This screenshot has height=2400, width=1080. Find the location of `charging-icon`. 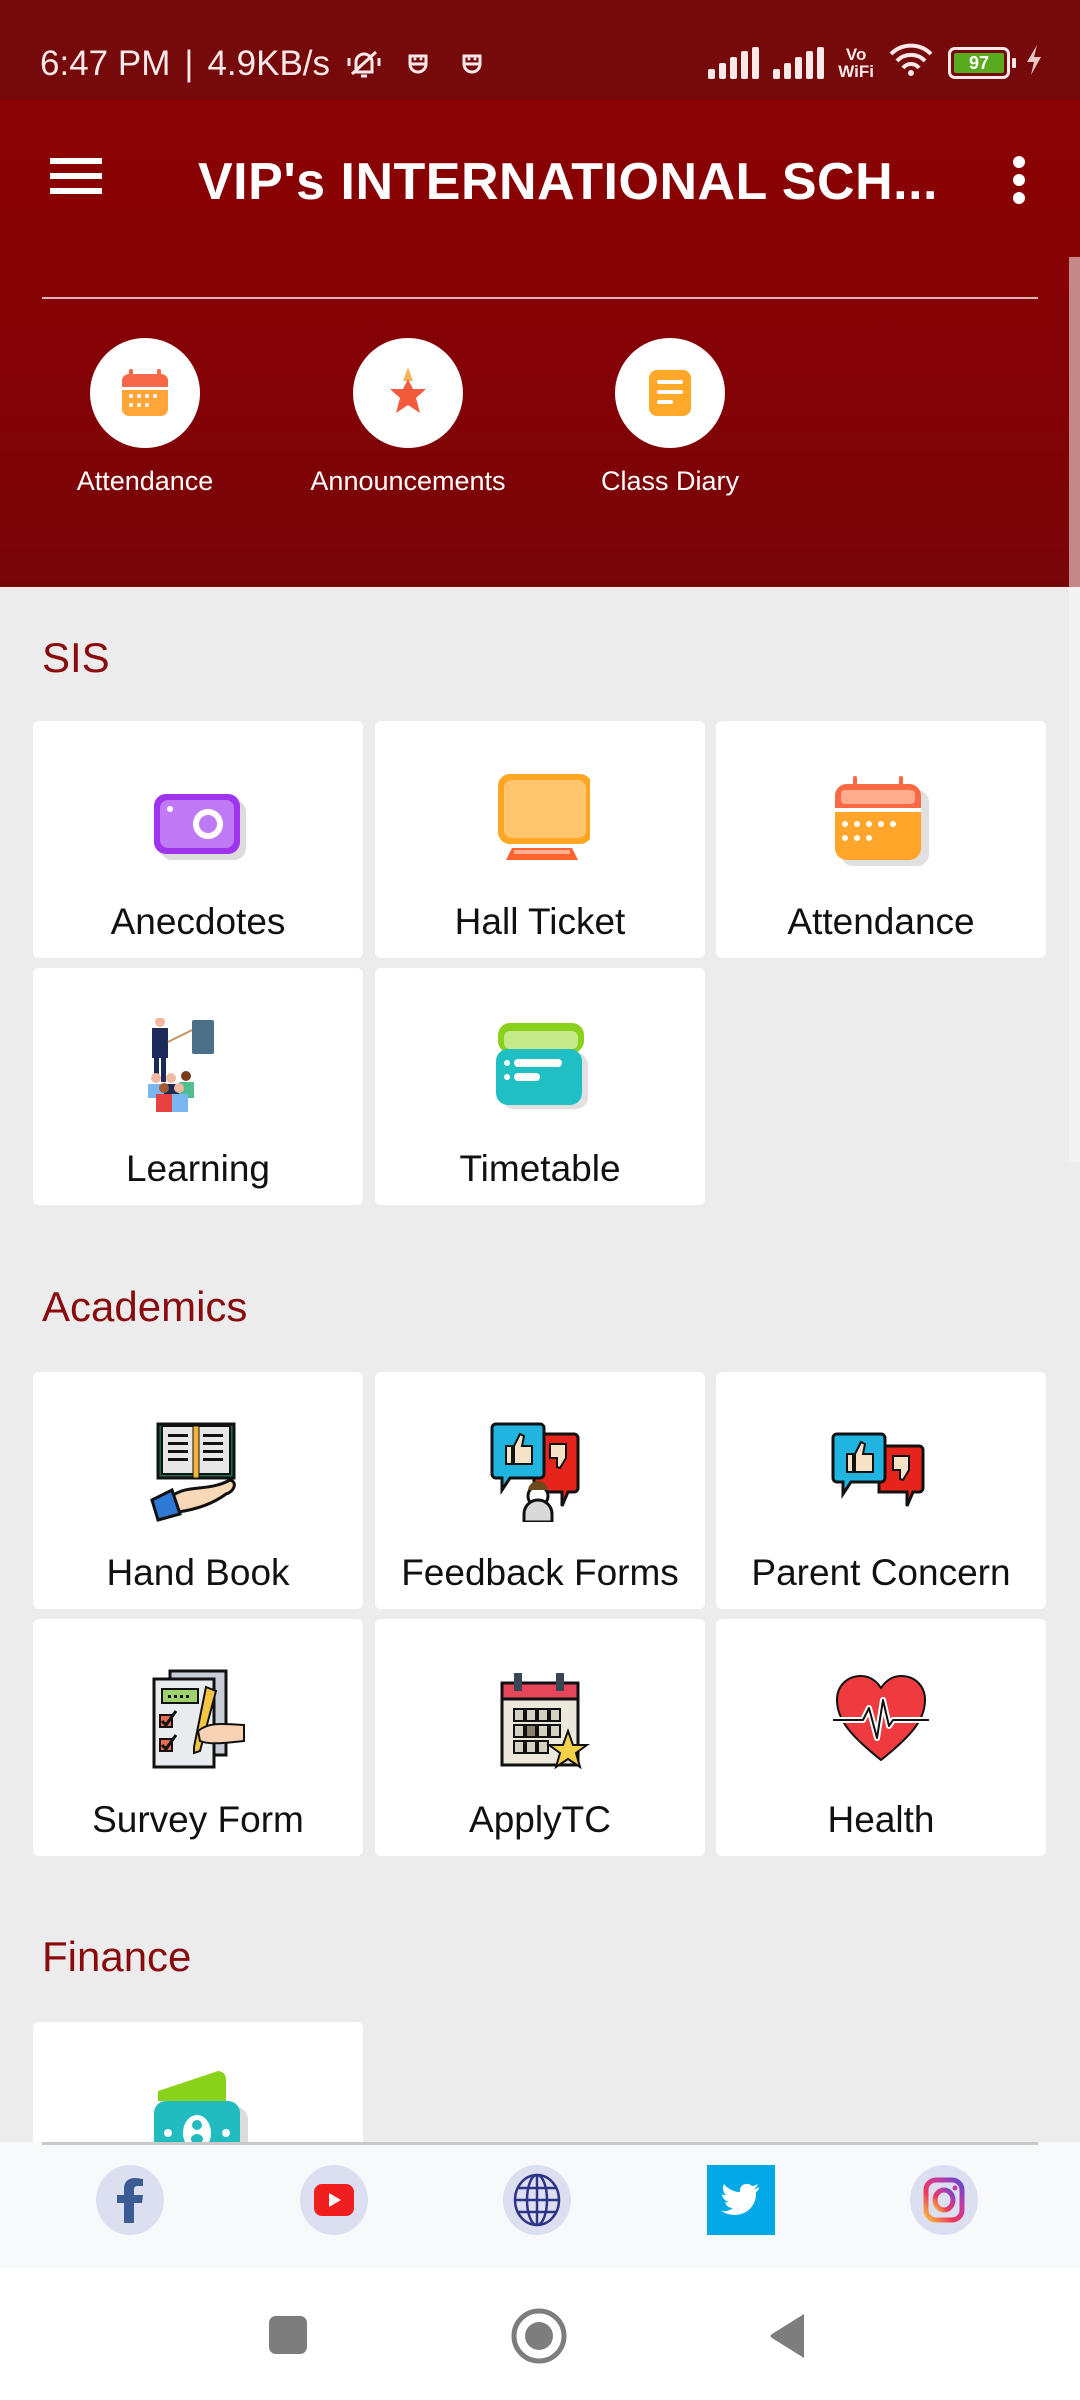

charging-icon is located at coordinates (1034, 62).